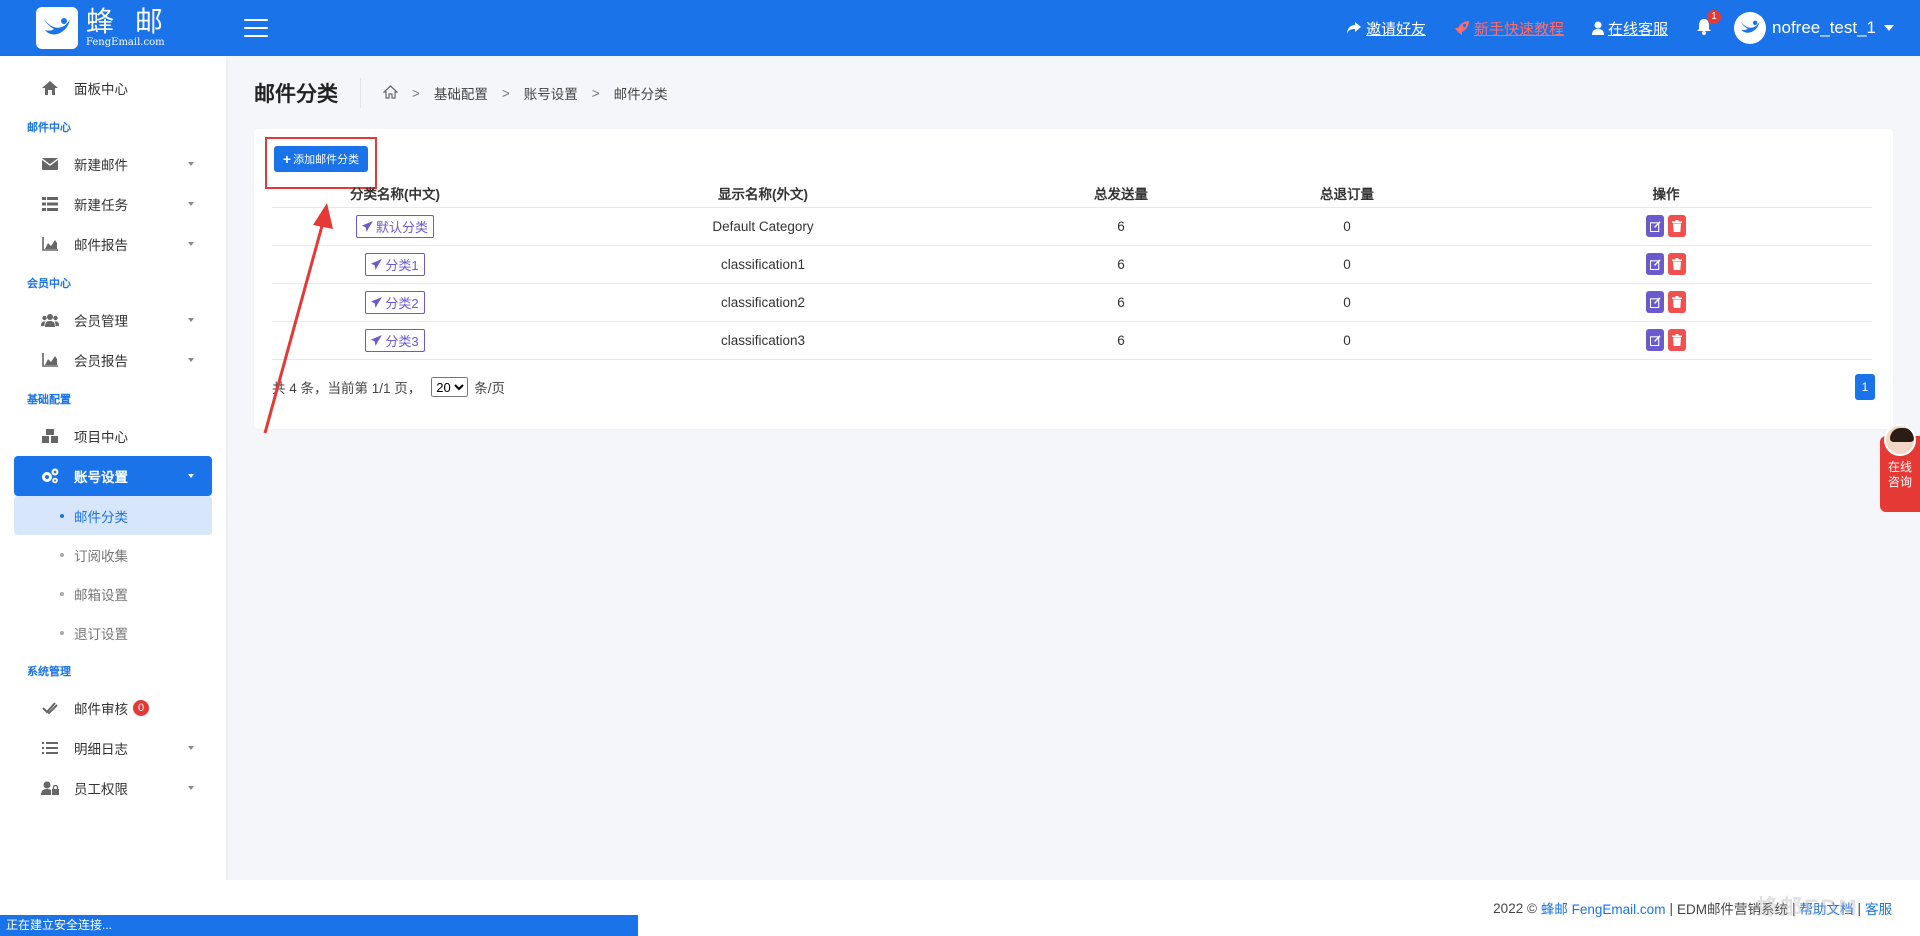 This screenshot has height=936, width=1920. I want to click on category-cn-name: 分类2, so click(402, 303).